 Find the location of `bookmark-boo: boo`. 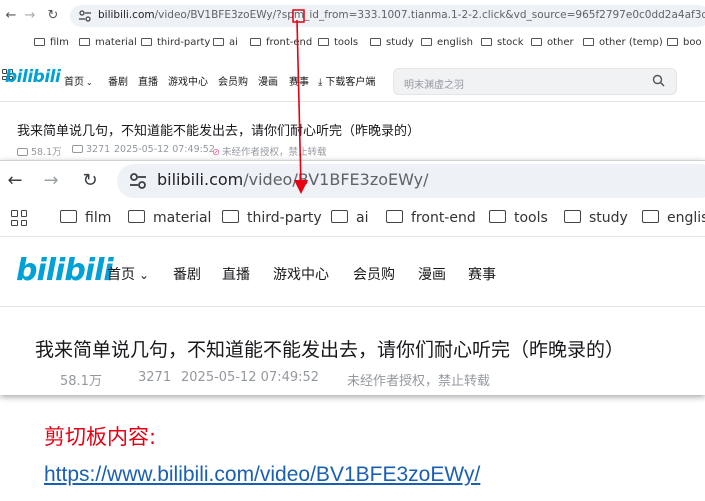

bookmark-boo: boo is located at coordinates (684, 42).